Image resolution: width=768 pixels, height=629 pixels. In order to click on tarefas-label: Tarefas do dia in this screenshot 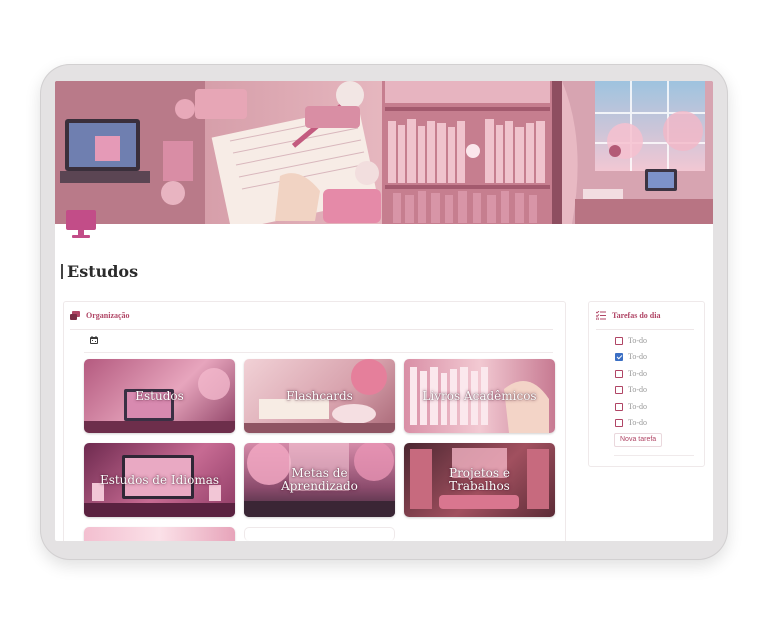, I will do `click(636, 315)`.